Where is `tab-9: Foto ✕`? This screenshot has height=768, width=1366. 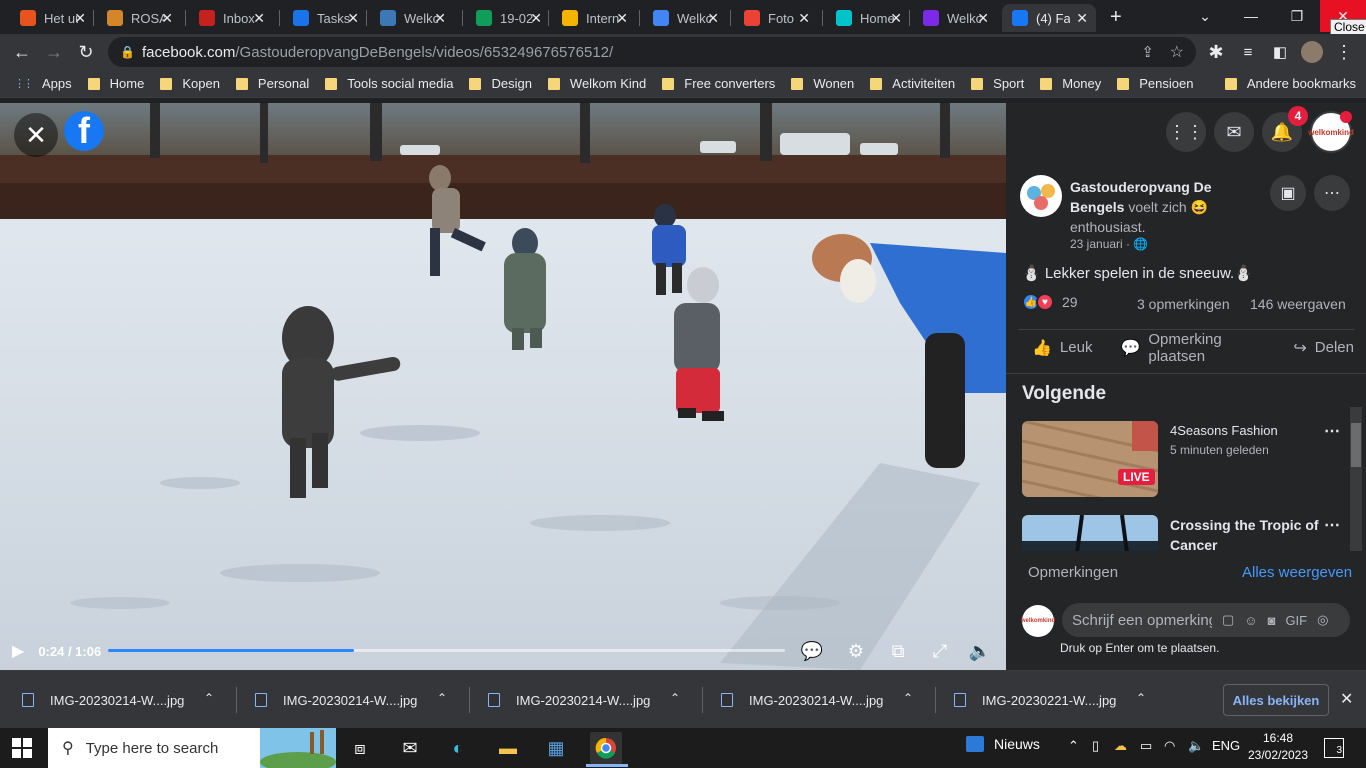
tab-9: Foto ✕ is located at coordinates (776, 18).